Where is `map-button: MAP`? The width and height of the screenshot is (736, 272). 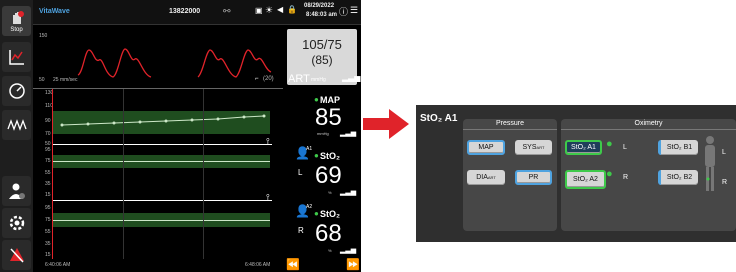 map-button: MAP is located at coordinates (486, 147).